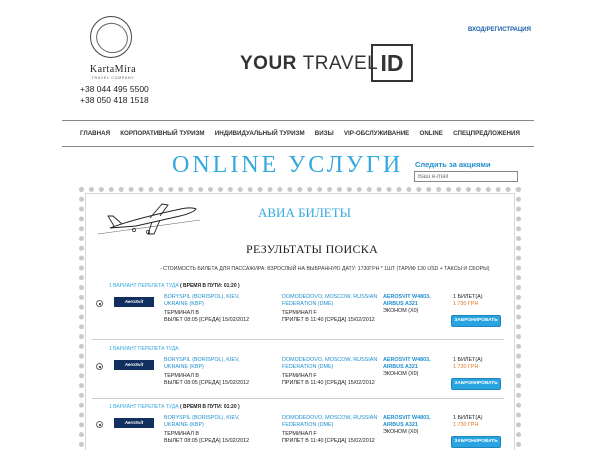  I want to click on phone-number-2: +38 050 418 1518, so click(114, 100).